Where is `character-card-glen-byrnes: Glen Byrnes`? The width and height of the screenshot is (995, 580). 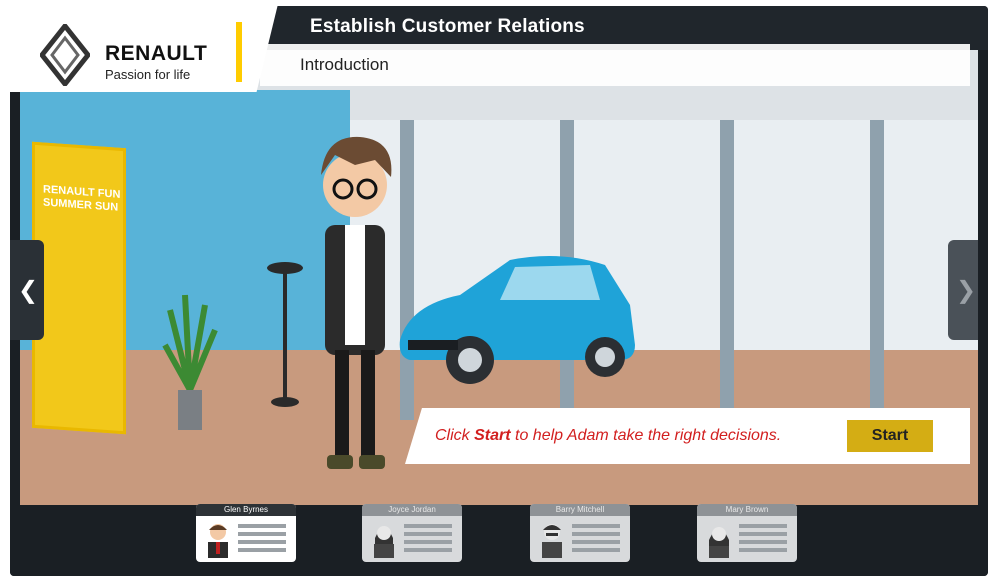 character-card-glen-byrnes: Glen Byrnes is located at coordinates (246, 533).